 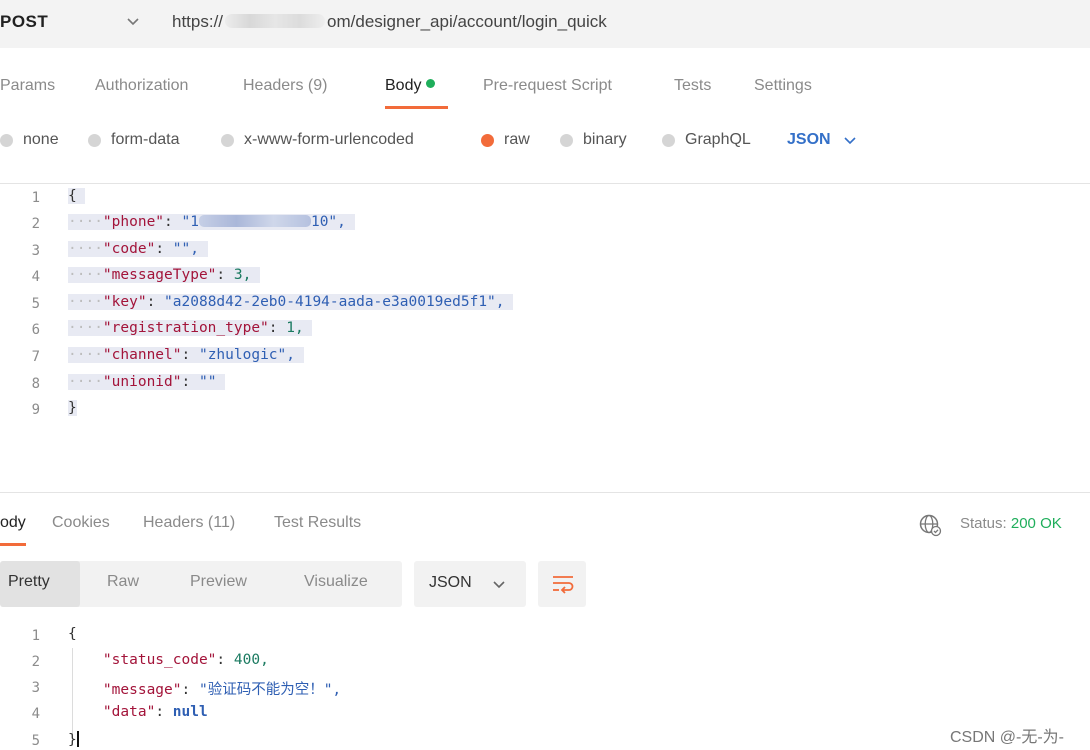 What do you see at coordinates (547, 86) in the screenshot?
I see `tab-pre-request-script: Pre-request Script` at bounding box center [547, 86].